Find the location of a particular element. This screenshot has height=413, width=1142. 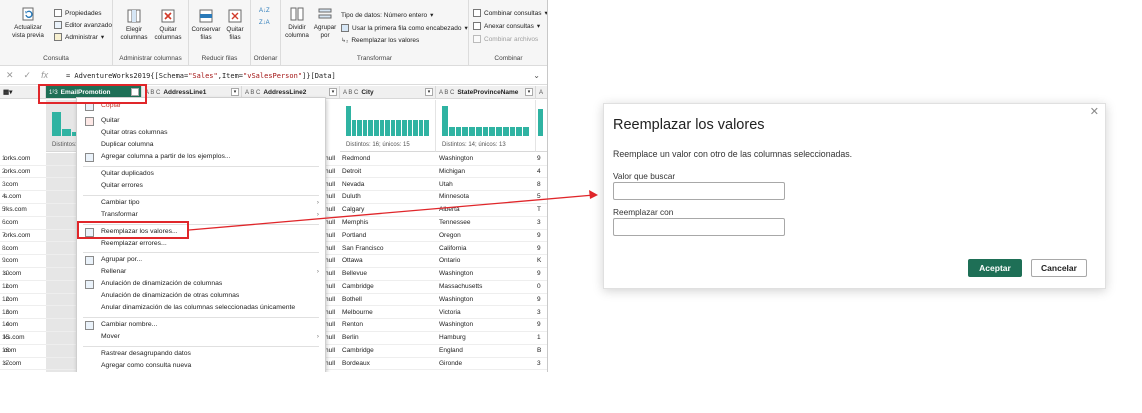

replace-with-input is located at coordinates (699, 227).